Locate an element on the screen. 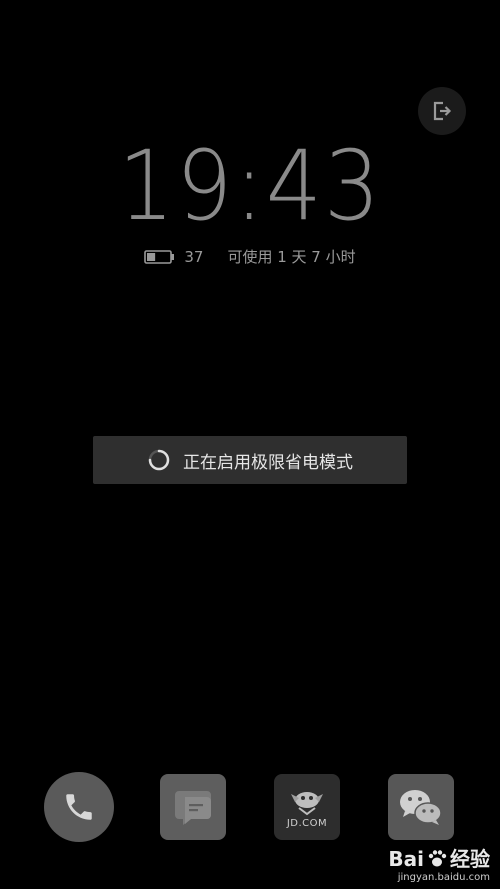  messages-app is located at coordinates (193, 807).